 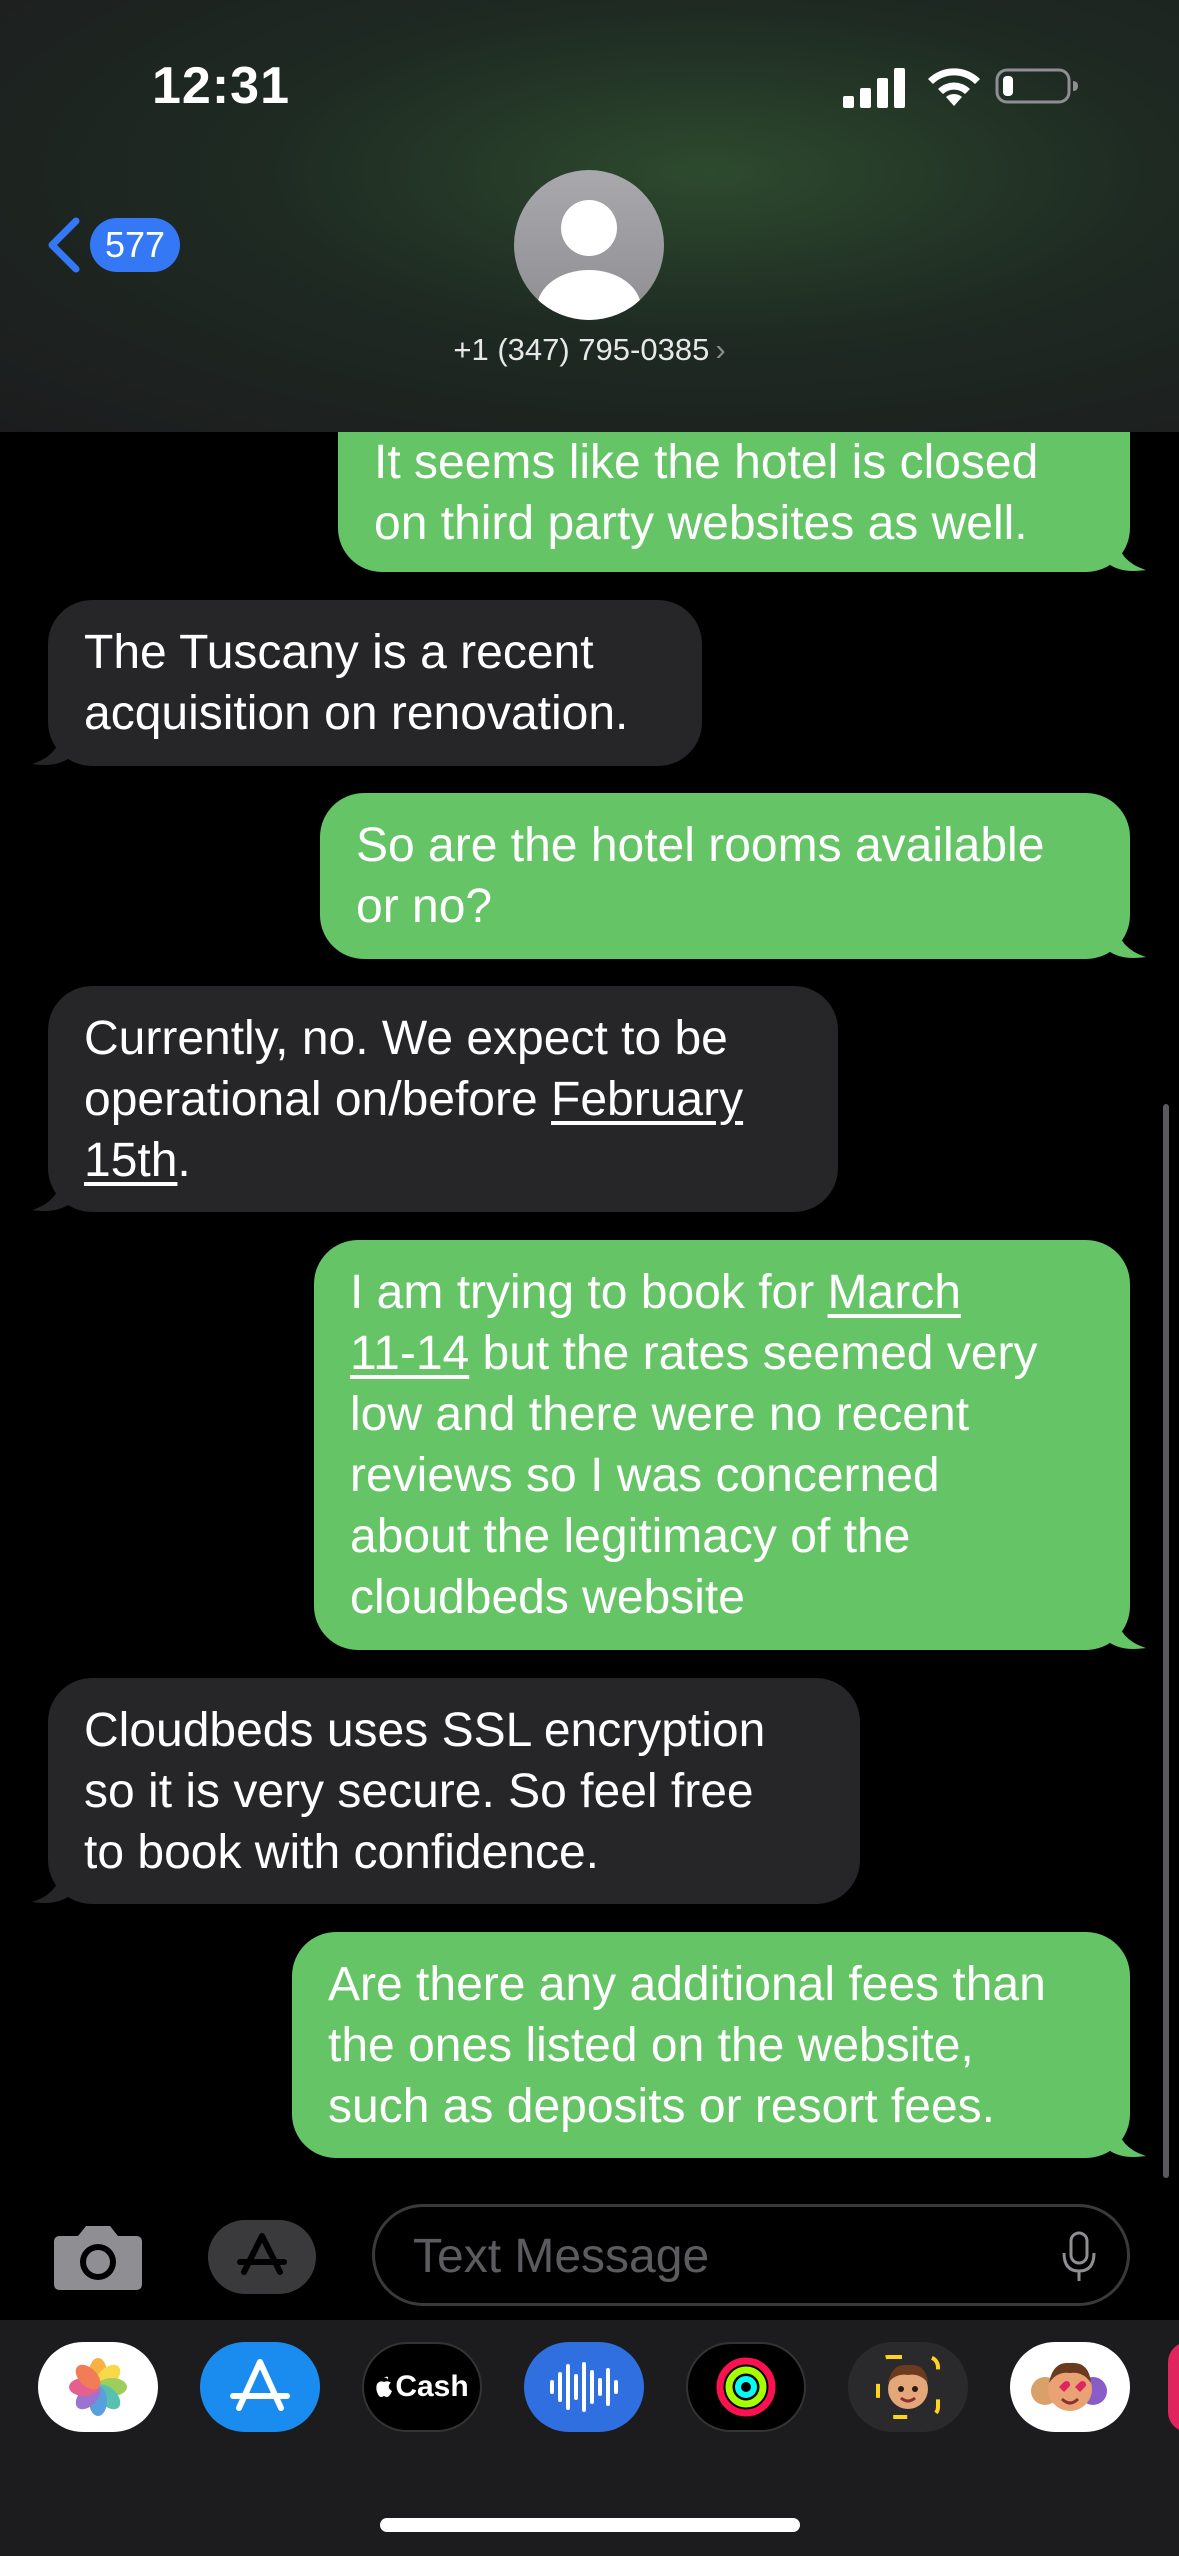 I want to click on chevron-left-icon, so click(x=64, y=245).